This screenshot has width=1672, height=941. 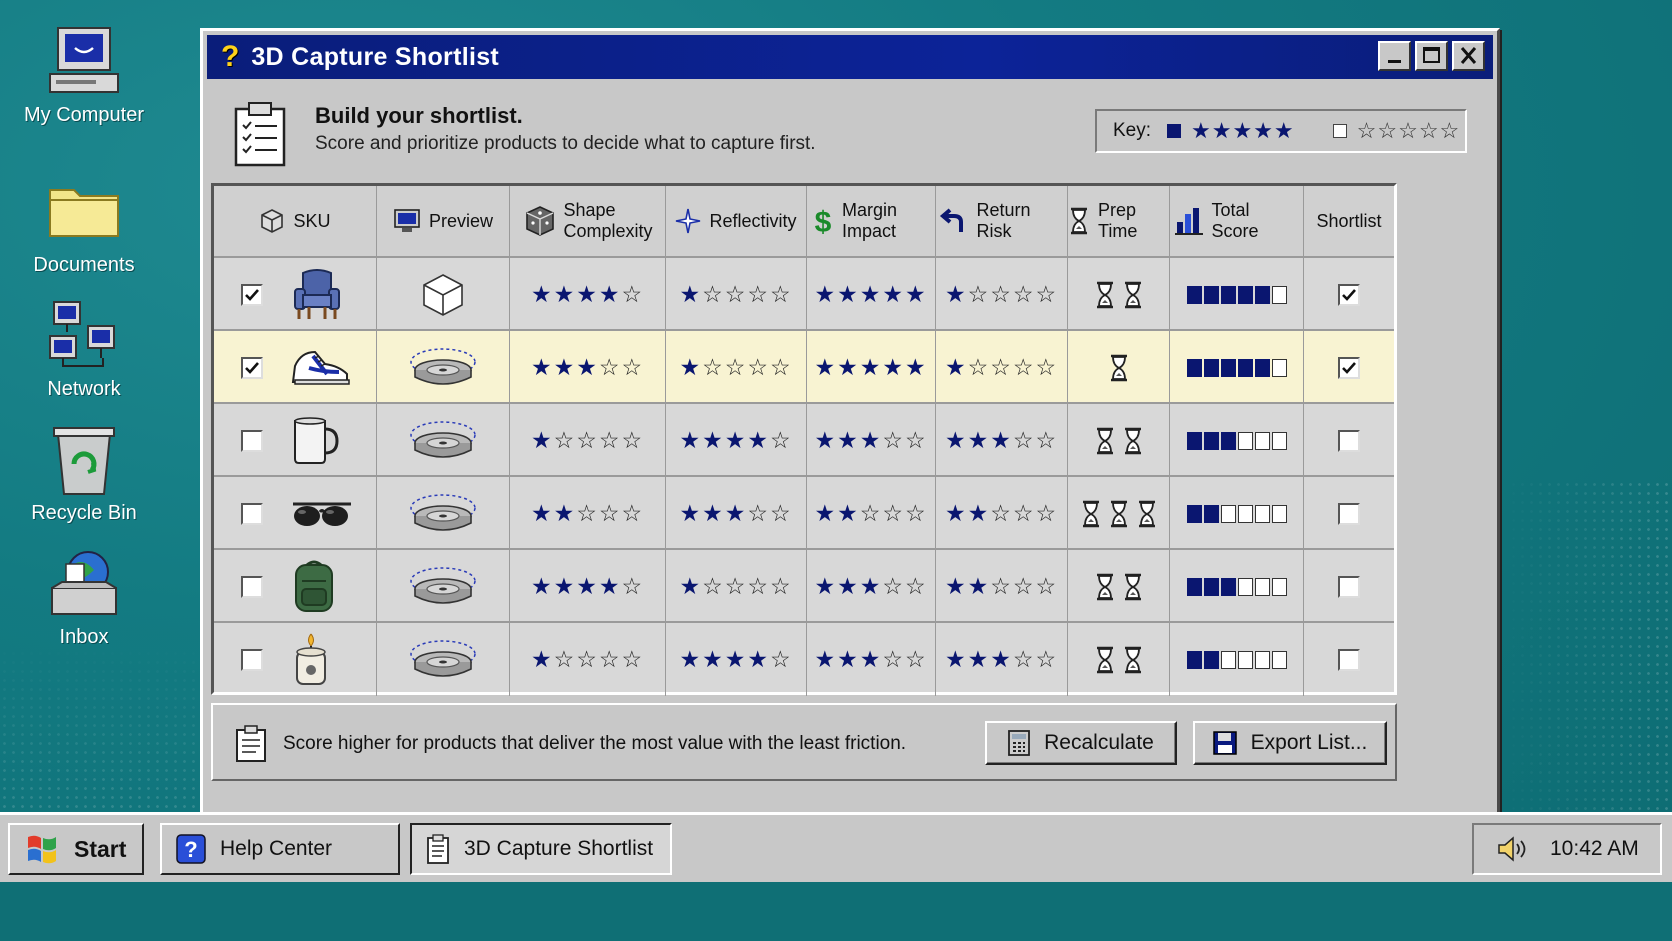 I want to click on recycle-bin-icon, so click(x=84, y=461).